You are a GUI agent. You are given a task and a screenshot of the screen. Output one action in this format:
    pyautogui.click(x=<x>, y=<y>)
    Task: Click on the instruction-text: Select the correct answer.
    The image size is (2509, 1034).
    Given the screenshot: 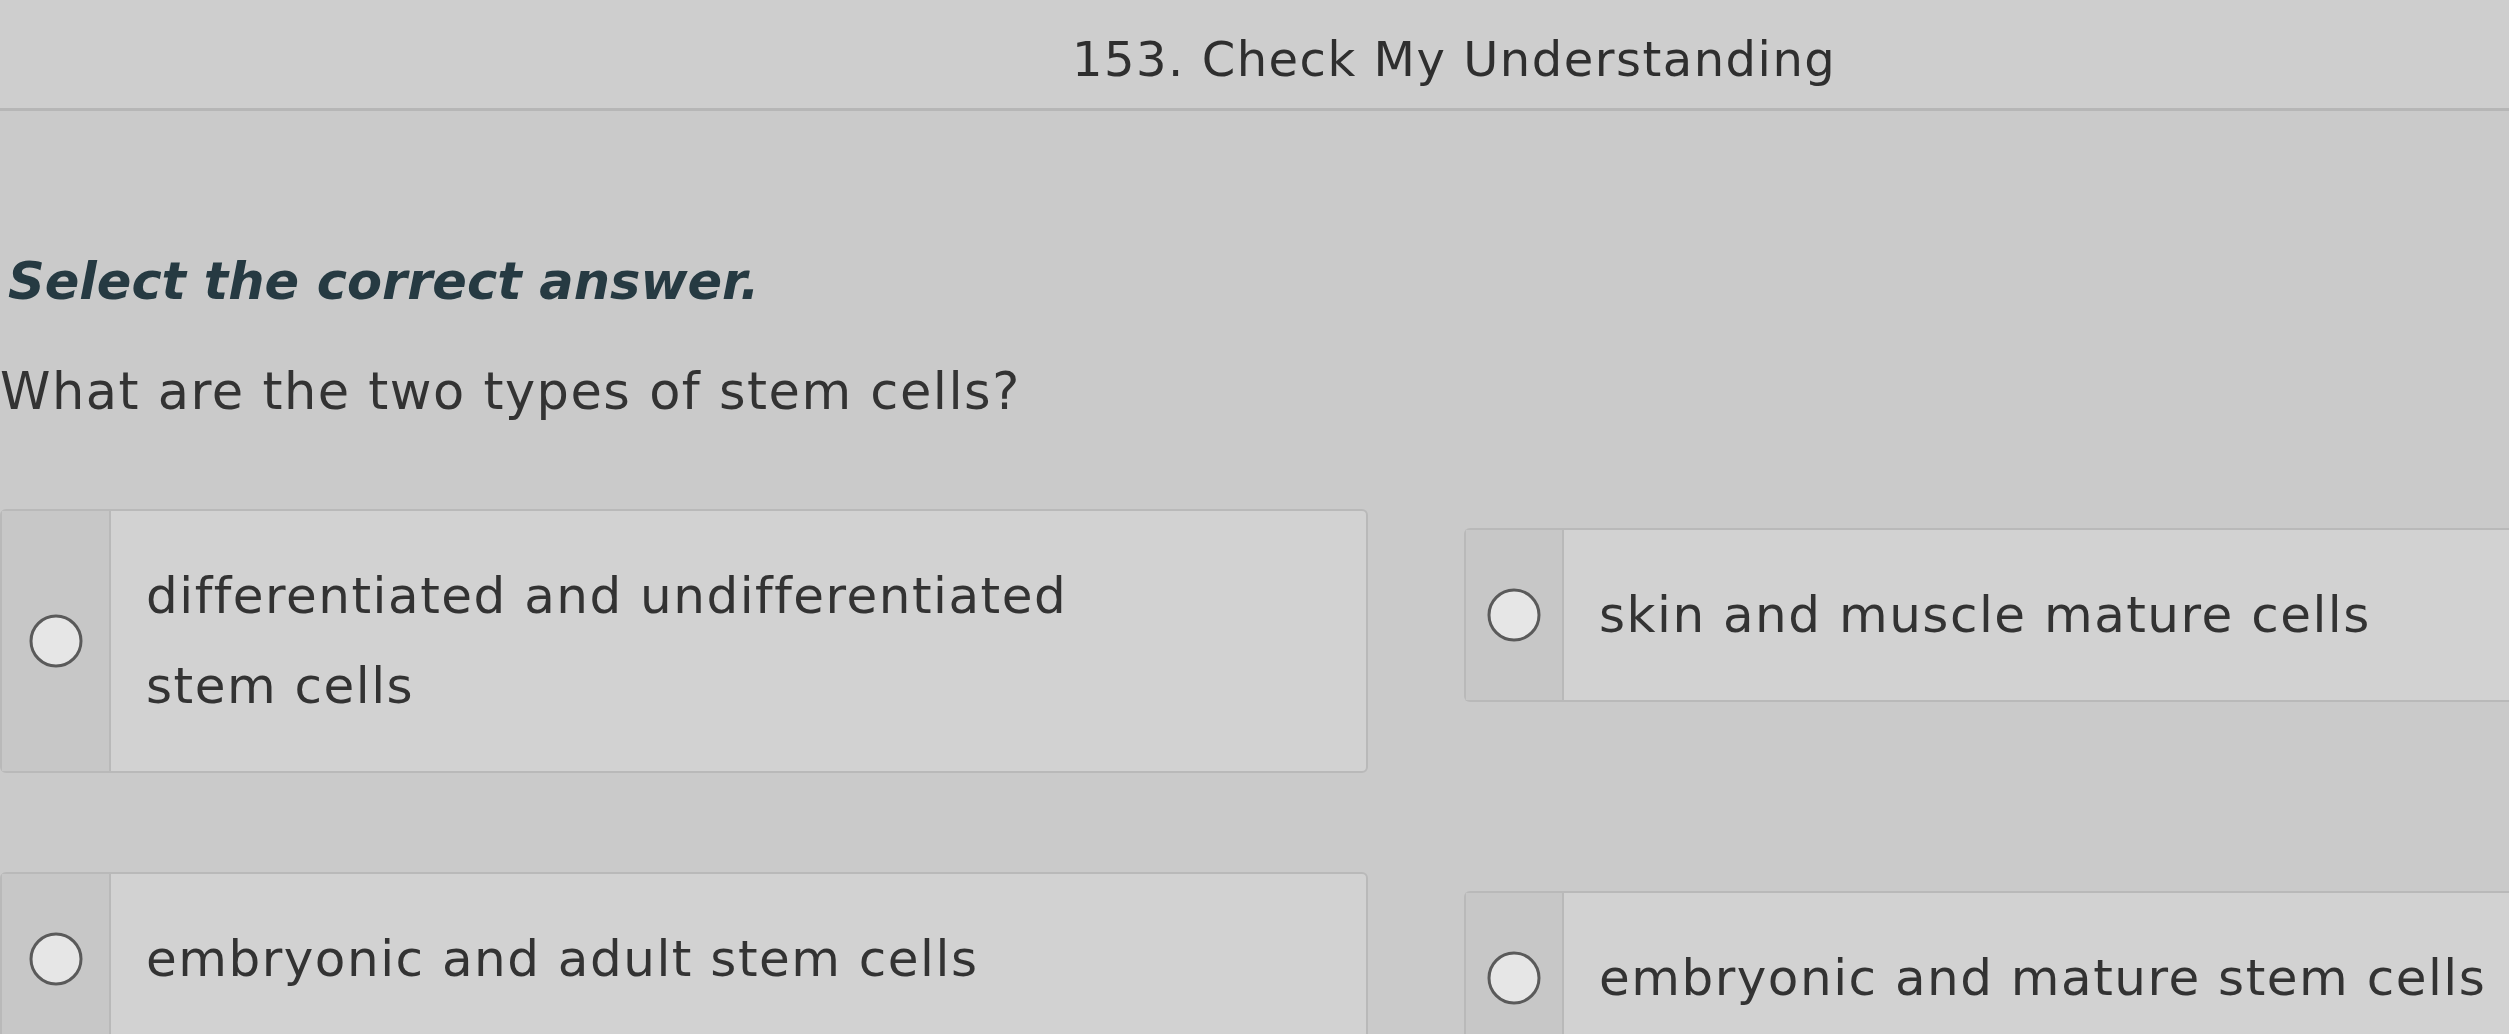 What is the action you would take?
    pyautogui.click(x=383, y=282)
    